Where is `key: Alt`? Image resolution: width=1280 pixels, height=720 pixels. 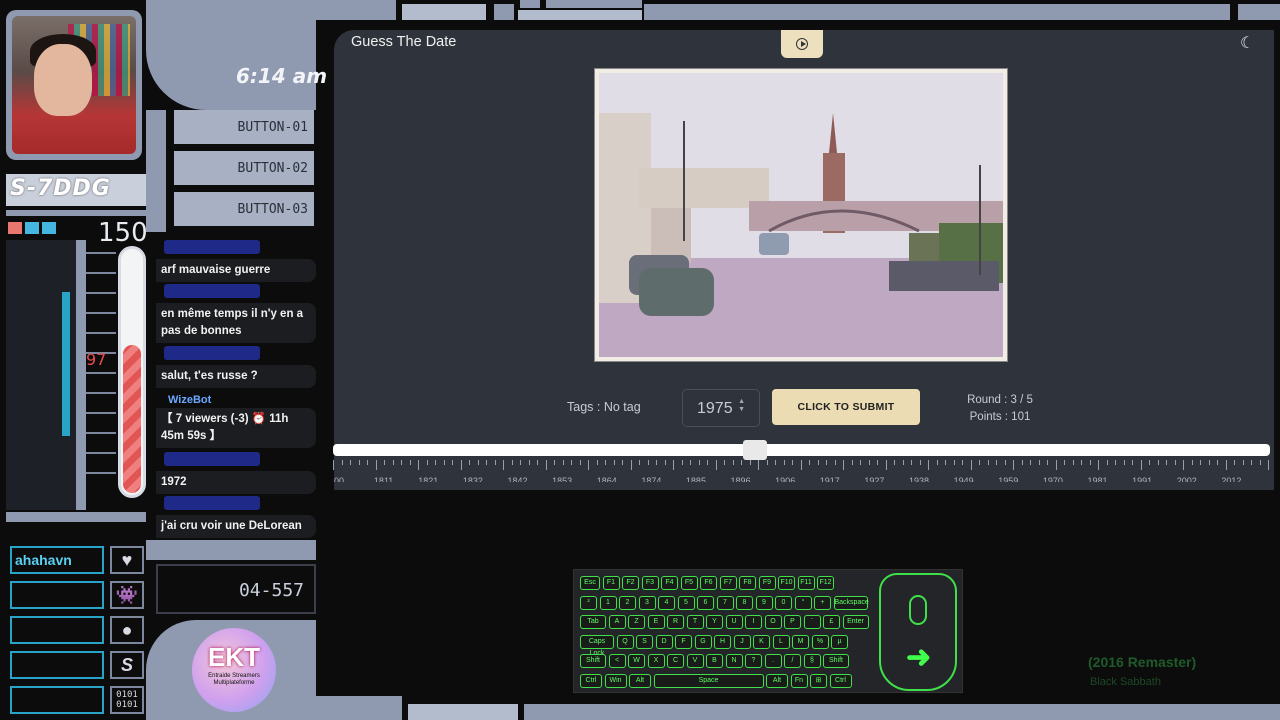 key: Alt is located at coordinates (640, 680).